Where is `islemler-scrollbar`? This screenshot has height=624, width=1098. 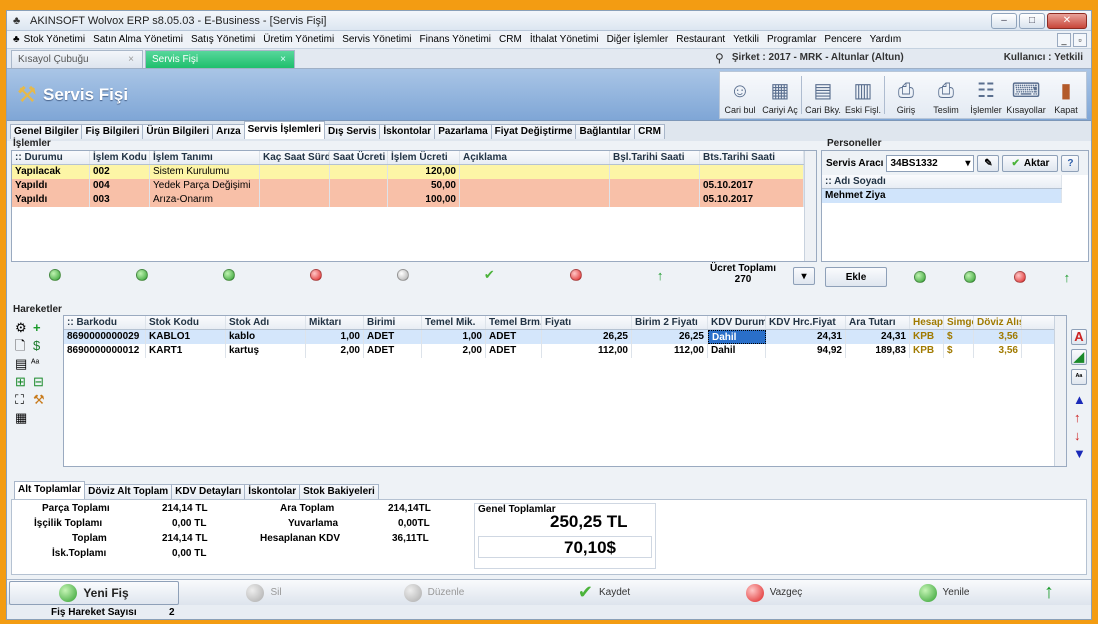 islemler-scrollbar is located at coordinates (810, 206).